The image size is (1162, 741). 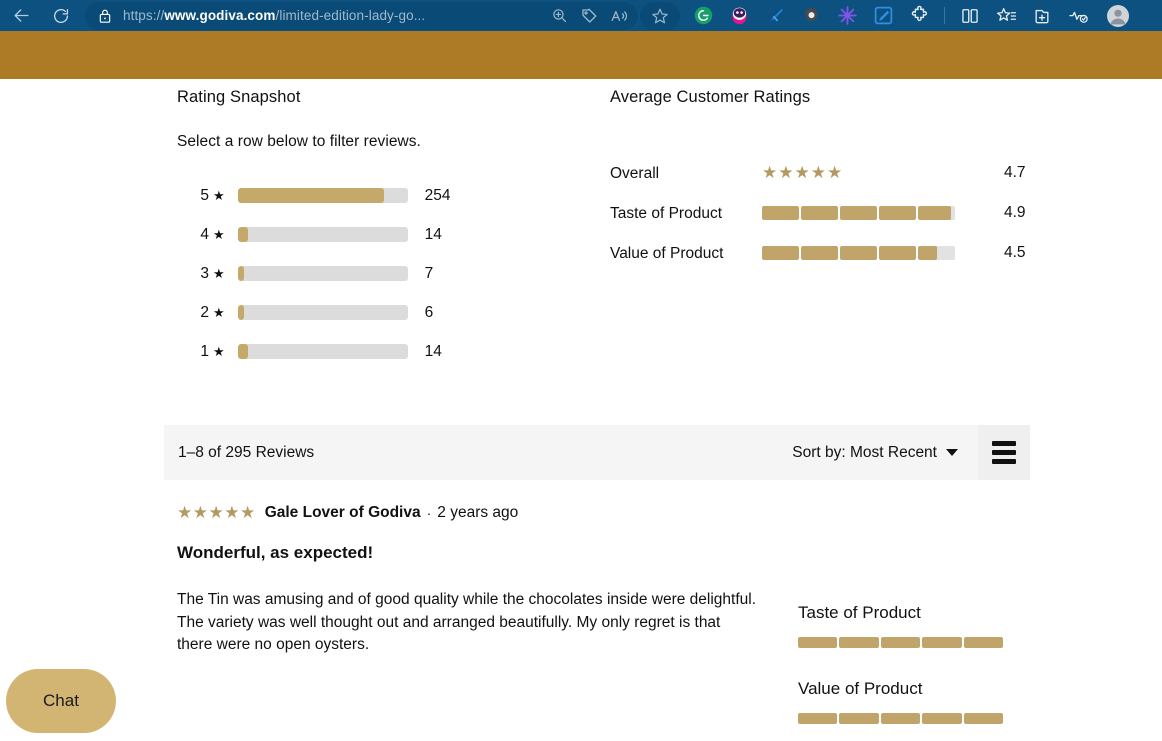 What do you see at coordinates (559, 16) in the screenshot?
I see `zoom-in-icon` at bounding box center [559, 16].